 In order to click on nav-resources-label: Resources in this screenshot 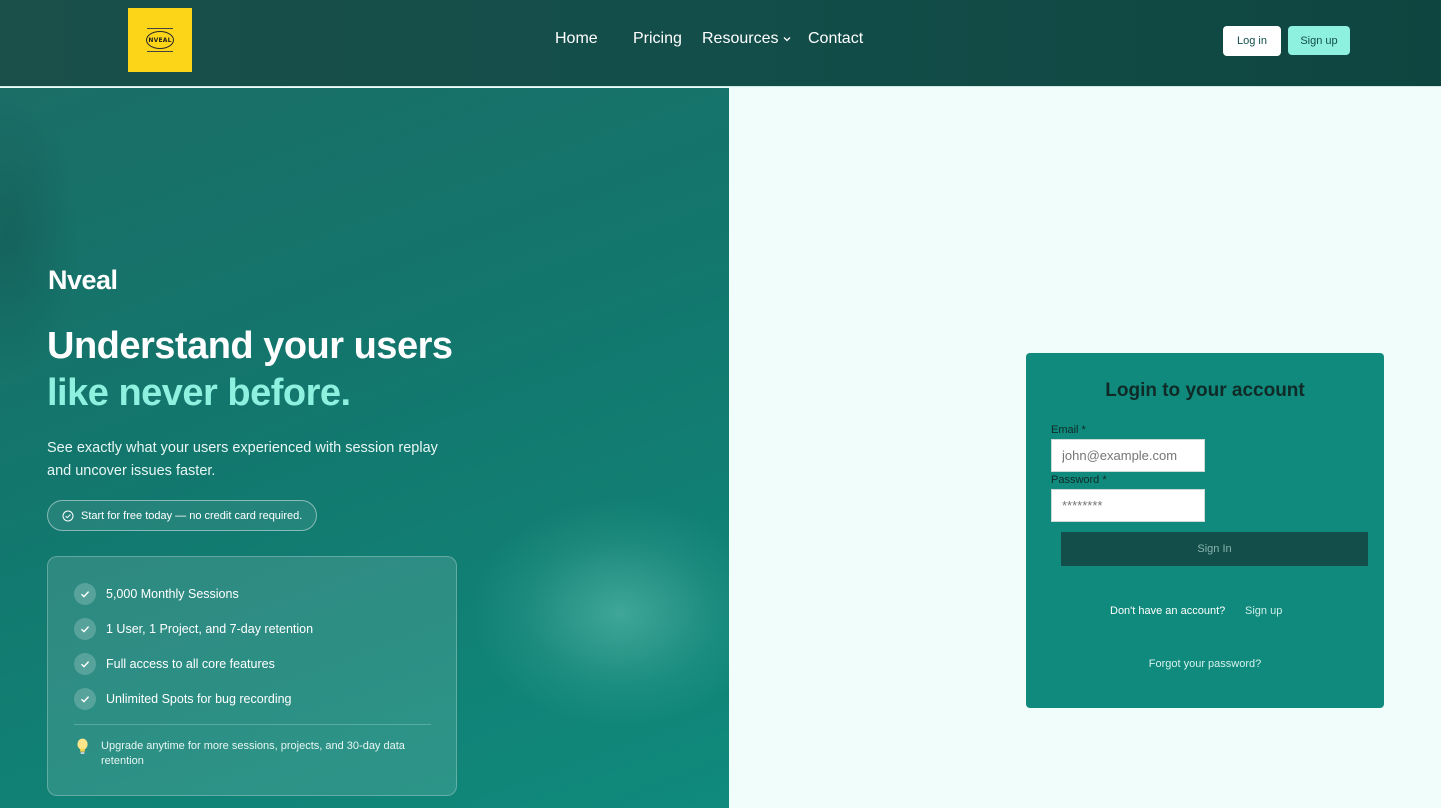, I will do `click(740, 38)`.